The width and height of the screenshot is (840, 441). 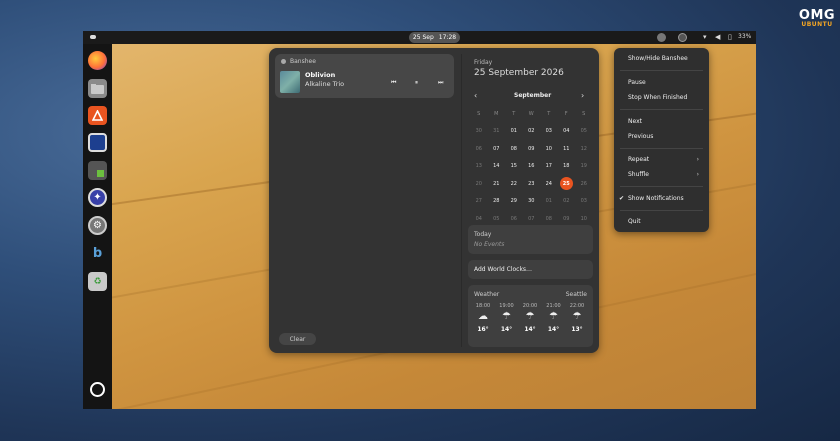 What do you see at coordinates (697, 159) in the screenshot?
I see `repeat-submenu-chevron-icon: ›` at bounding box center [697, 159].